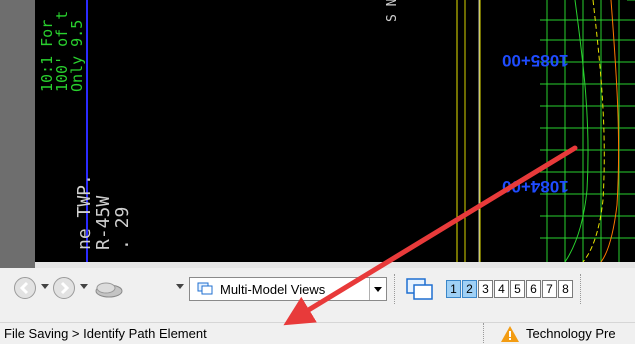 The width and height of the screenshot is (635, 344). What do you see at coordinates (122, 228) in the screenshot?
I see `township-line-3: . 29` at bounding box center [122, 228].